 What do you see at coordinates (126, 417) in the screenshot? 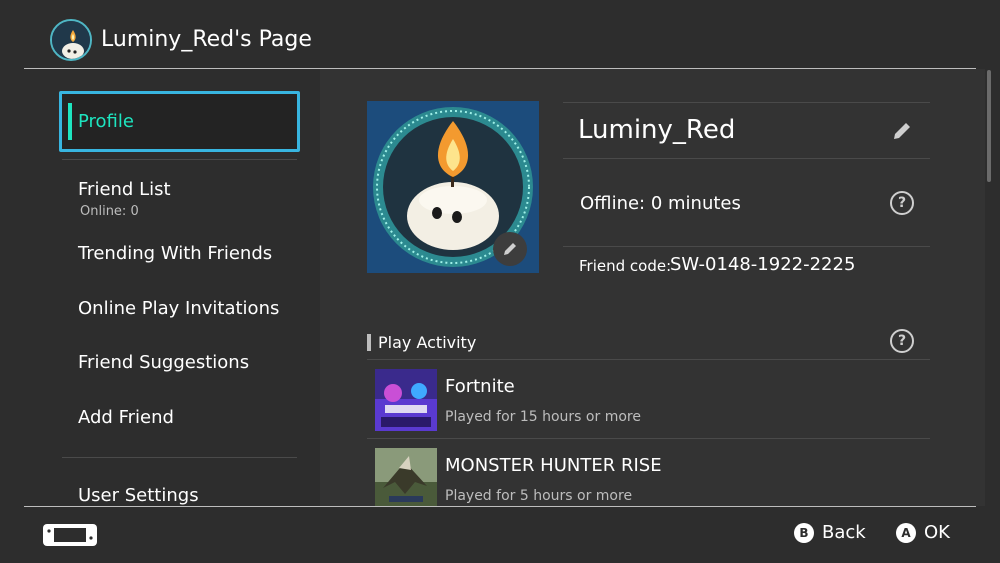
I see `sidebar-item-add-friend: Add Friend` at bounding box center [126, 417].